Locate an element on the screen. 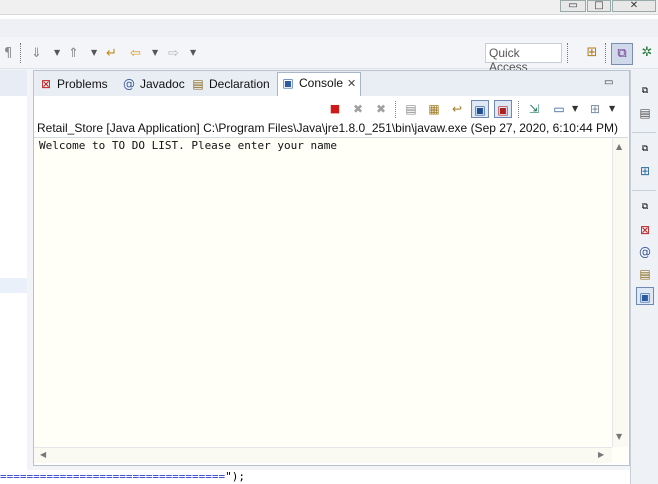  show-stdout-icon: ▣ is located at coordinates (480, 109).